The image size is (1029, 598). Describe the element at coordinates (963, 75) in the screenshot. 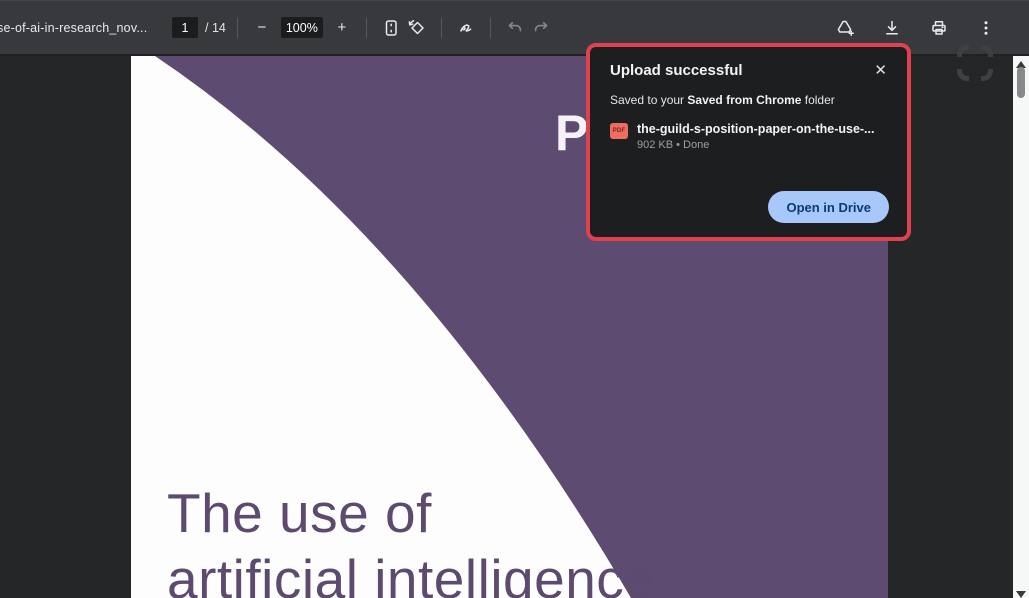

I see `corner-mark-bottom-left` at that location.